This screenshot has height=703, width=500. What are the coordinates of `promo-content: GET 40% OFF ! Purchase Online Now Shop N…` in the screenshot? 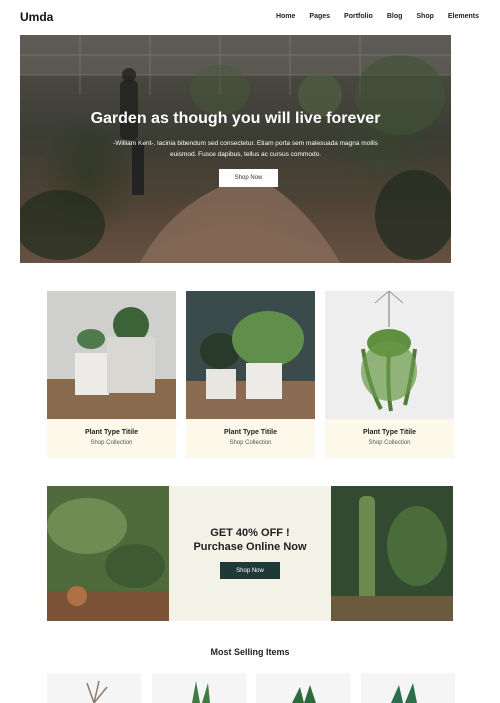 It's located at (250, 553).